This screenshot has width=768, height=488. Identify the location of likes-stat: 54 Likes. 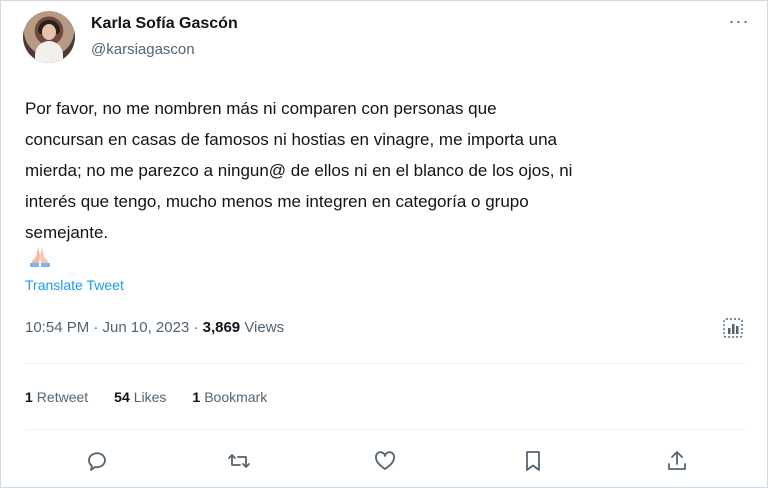
(140, 397).